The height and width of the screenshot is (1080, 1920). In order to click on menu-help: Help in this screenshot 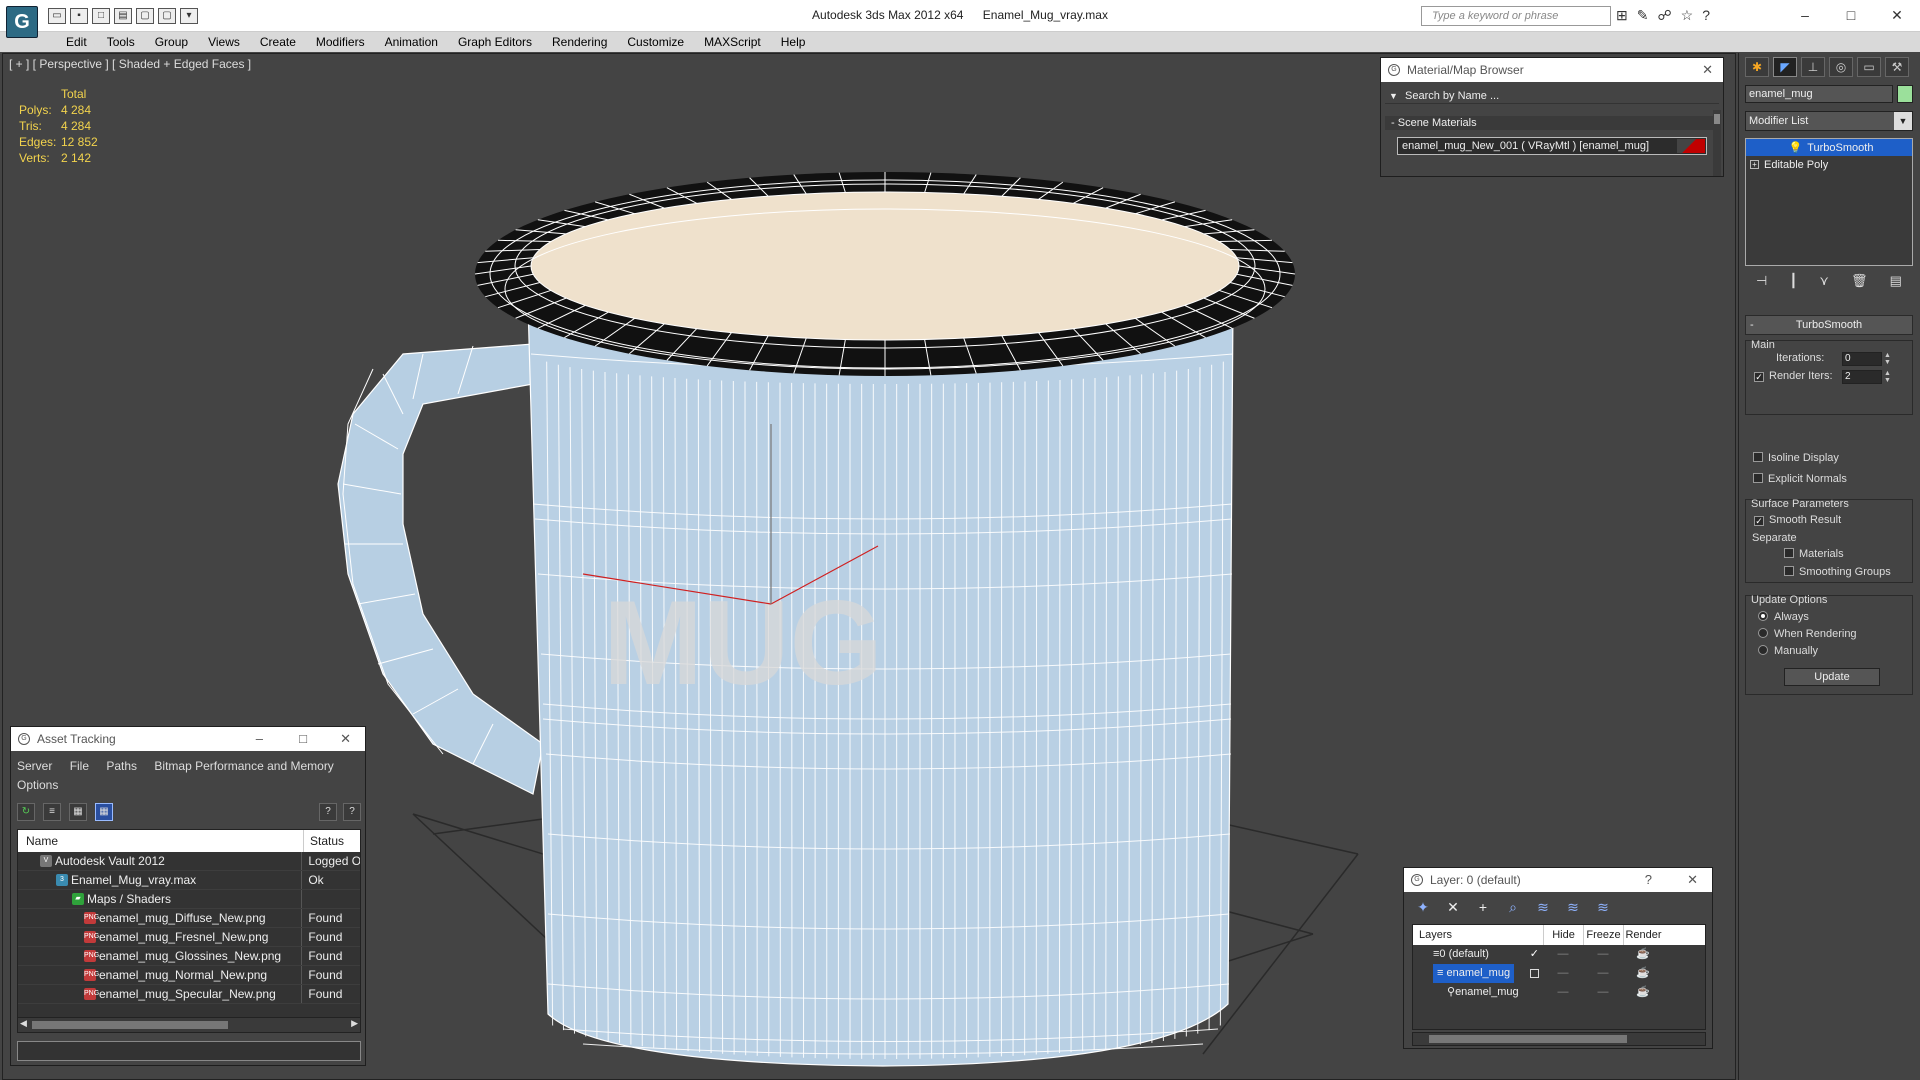, I will do `click(793, 42)`.